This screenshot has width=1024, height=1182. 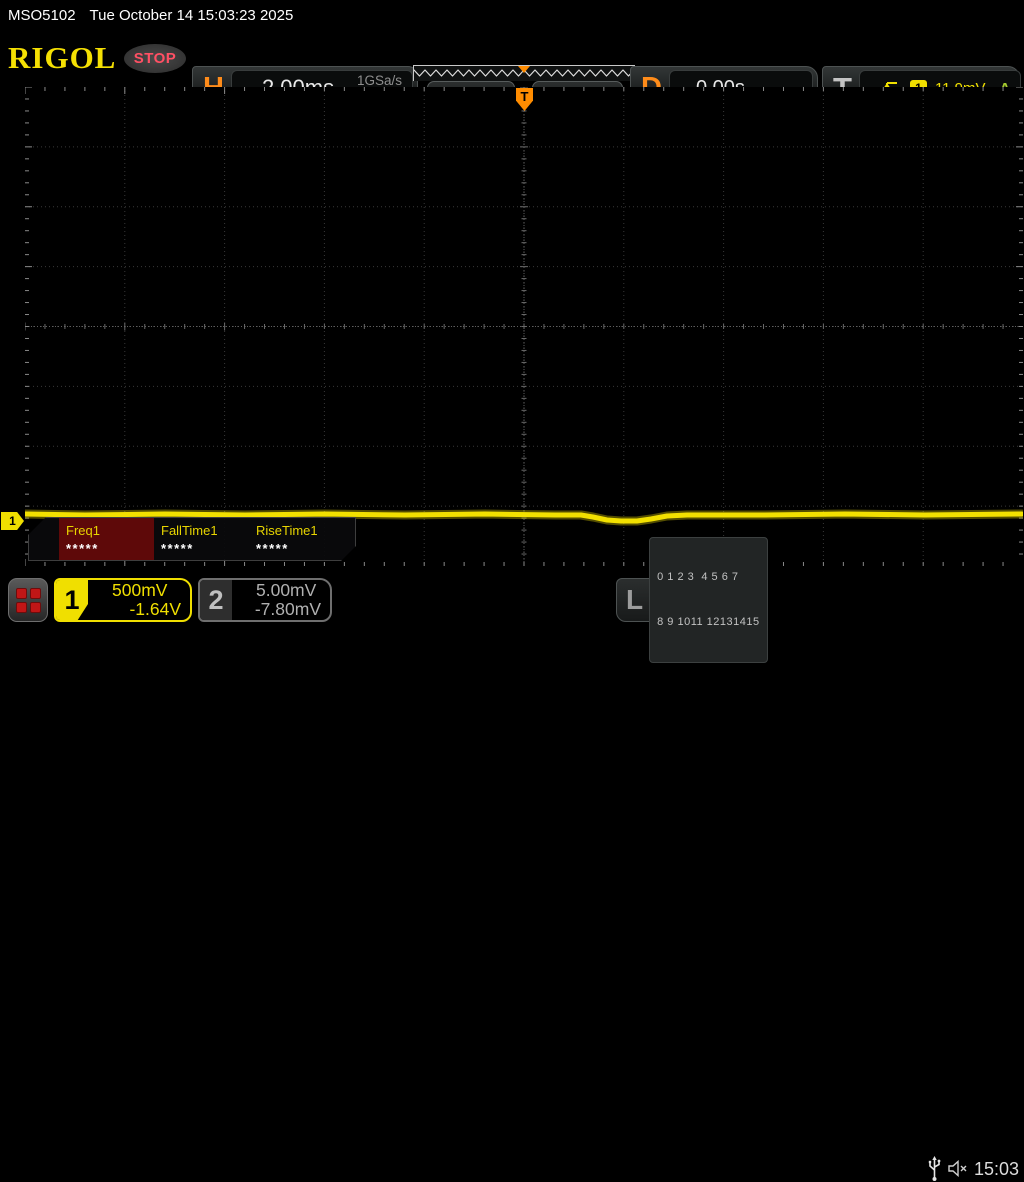 I want to click on rigol-logo: RIGOL, so click(x=62, y=57).